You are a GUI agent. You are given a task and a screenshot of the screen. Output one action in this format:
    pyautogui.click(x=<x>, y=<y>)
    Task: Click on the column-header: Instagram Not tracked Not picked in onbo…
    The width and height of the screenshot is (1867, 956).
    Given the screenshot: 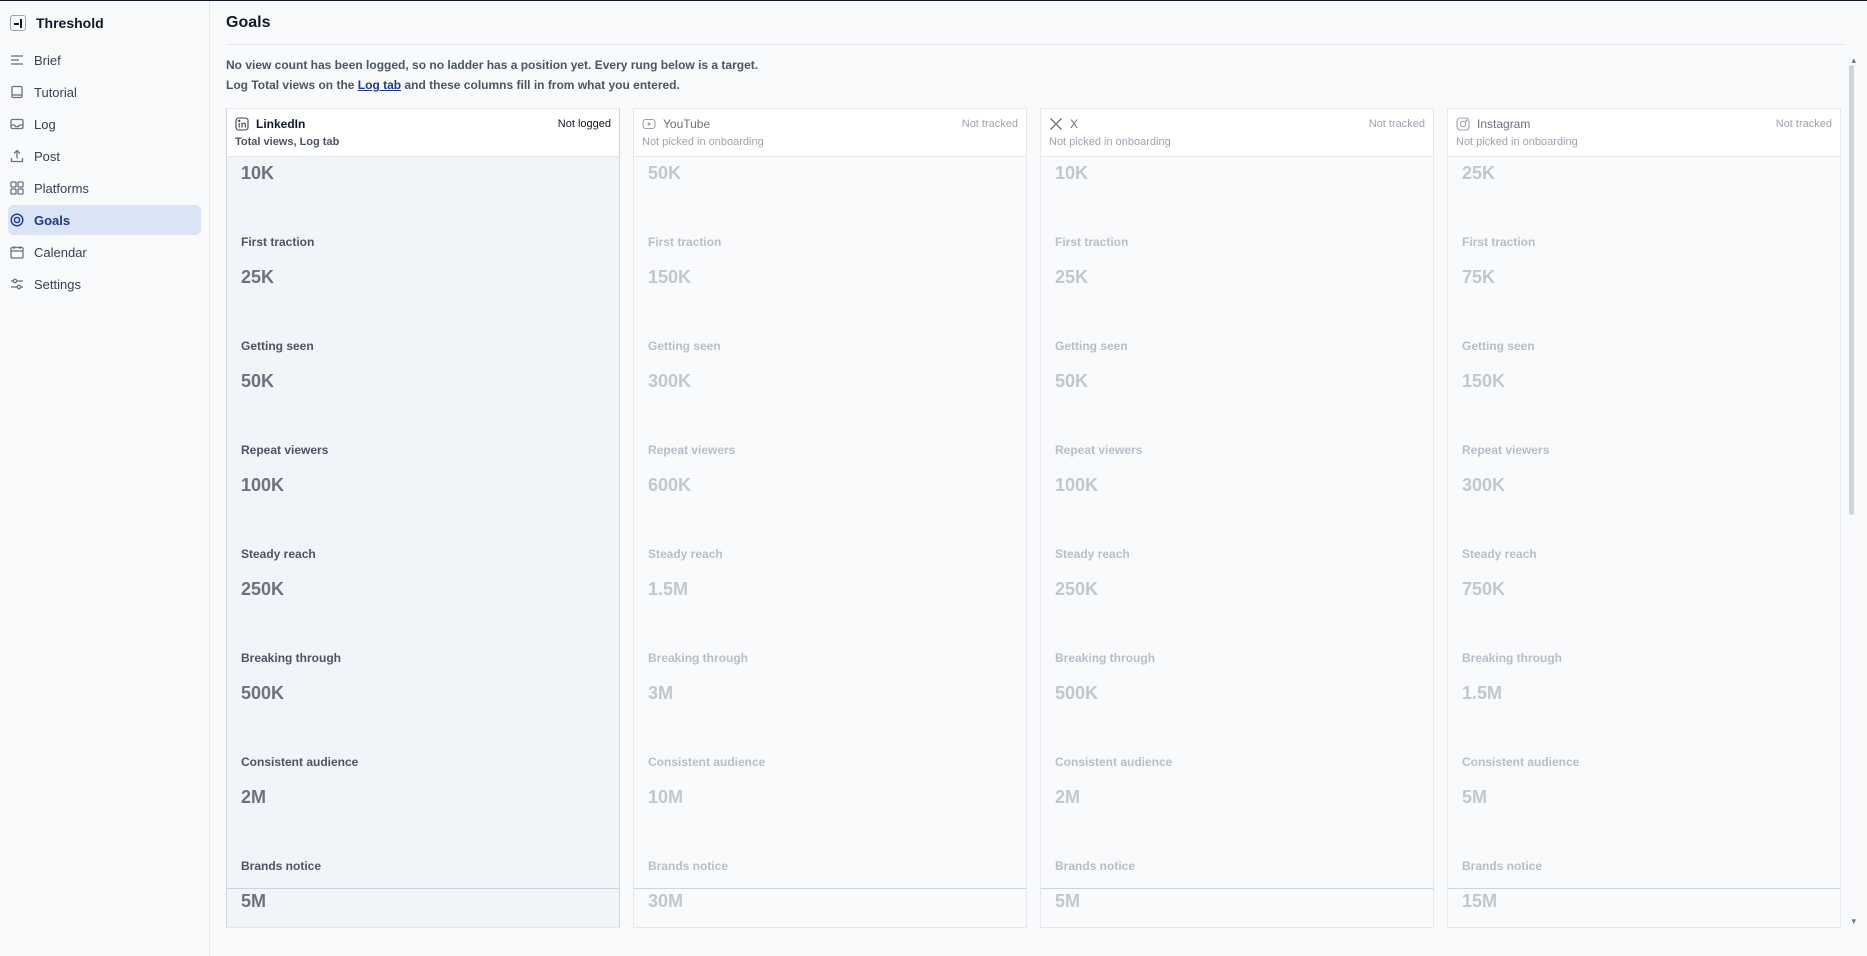 What is the action you would take?
    pyautogui.click(x=1644, y=133)
    